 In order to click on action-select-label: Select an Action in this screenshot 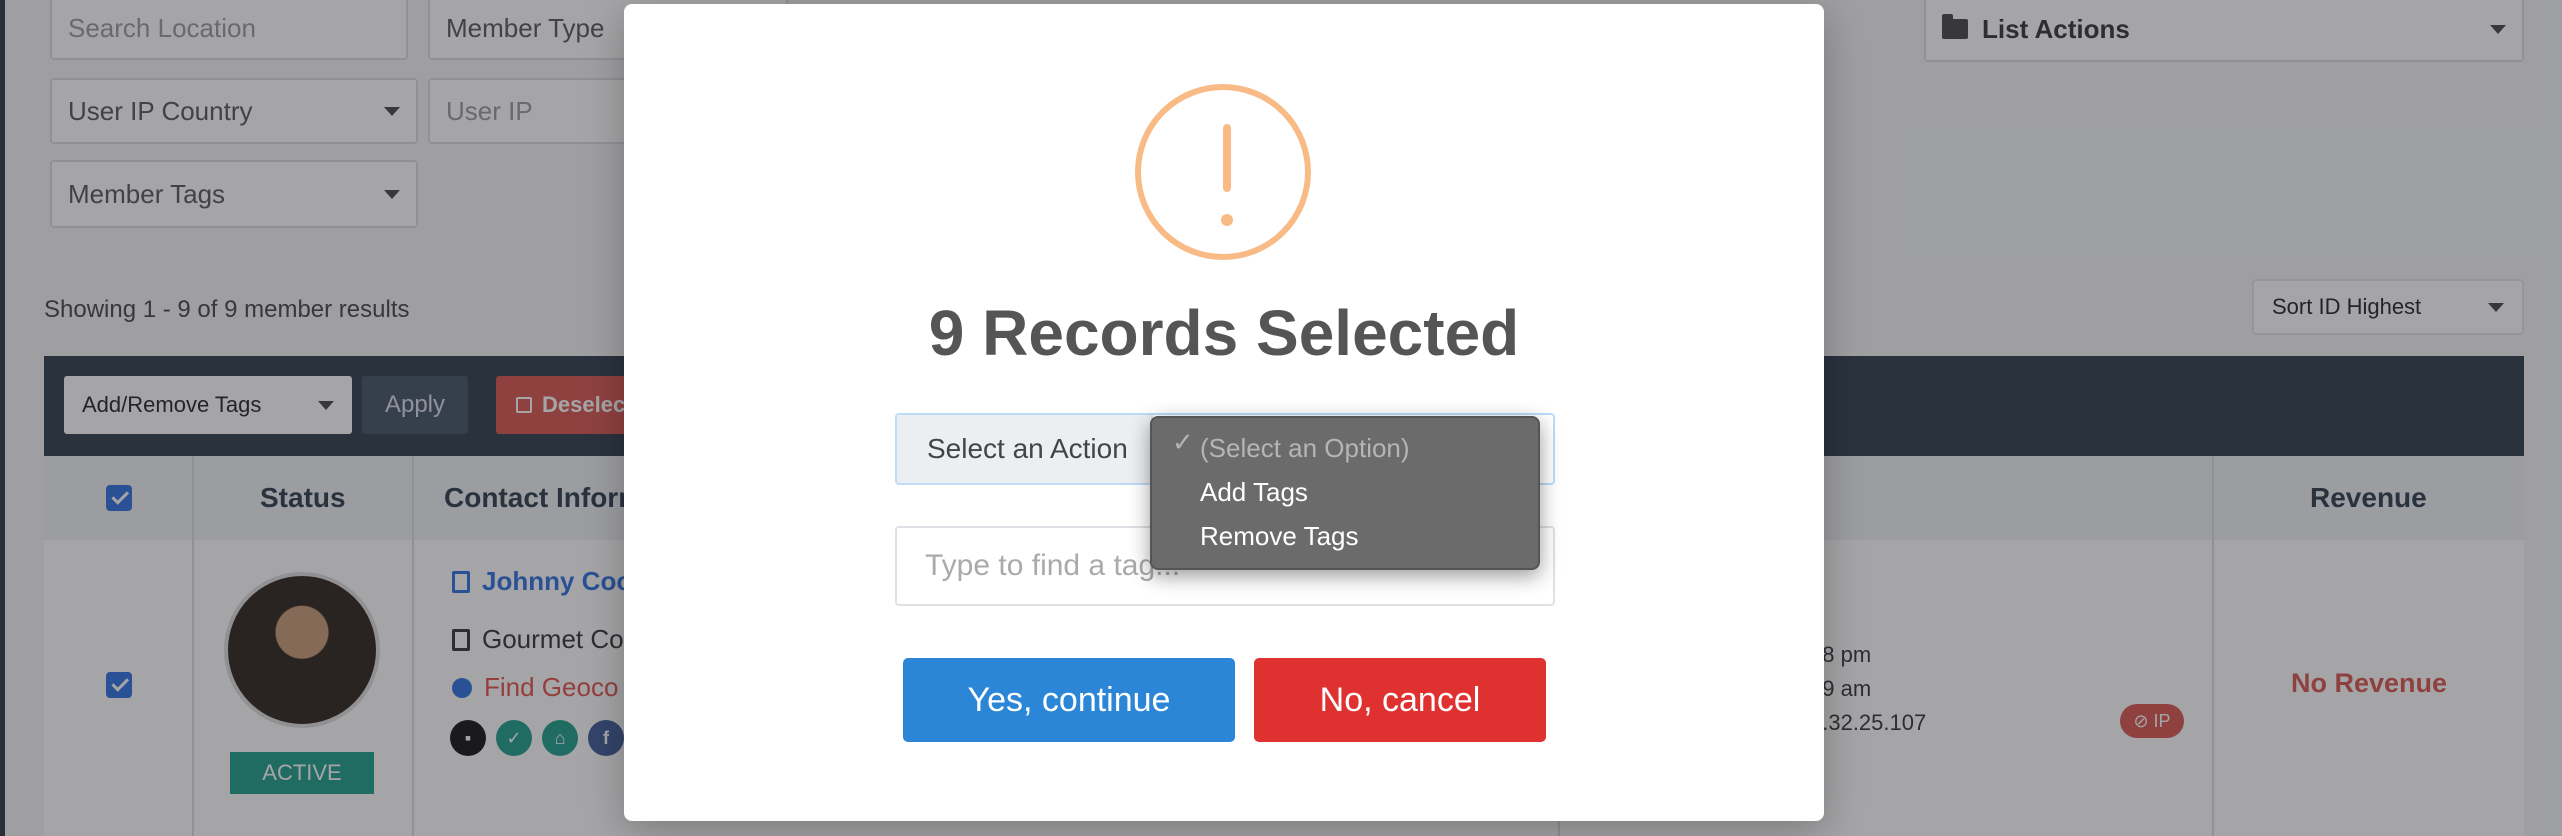, I will do `click(1025, 449)`.